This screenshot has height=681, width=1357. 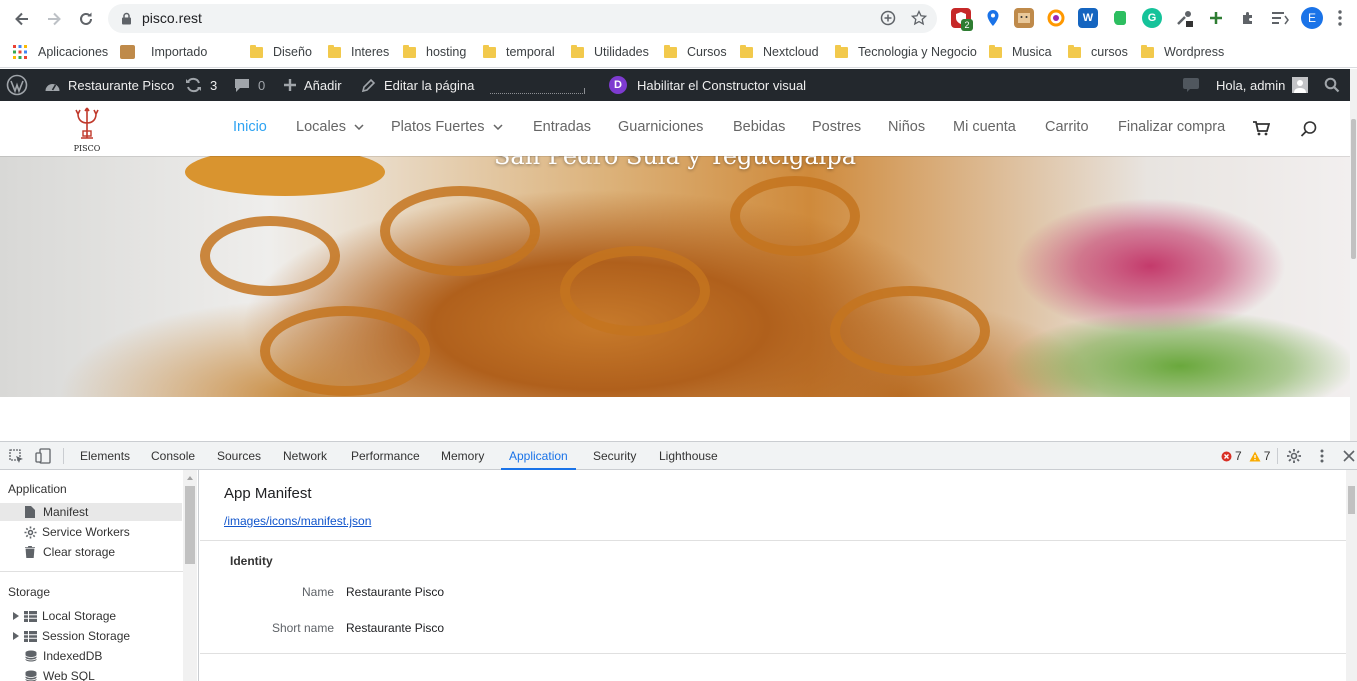 I want to click on visual-builder-button: D Habilitar el Constructor visual, so click(x=707, y=85).